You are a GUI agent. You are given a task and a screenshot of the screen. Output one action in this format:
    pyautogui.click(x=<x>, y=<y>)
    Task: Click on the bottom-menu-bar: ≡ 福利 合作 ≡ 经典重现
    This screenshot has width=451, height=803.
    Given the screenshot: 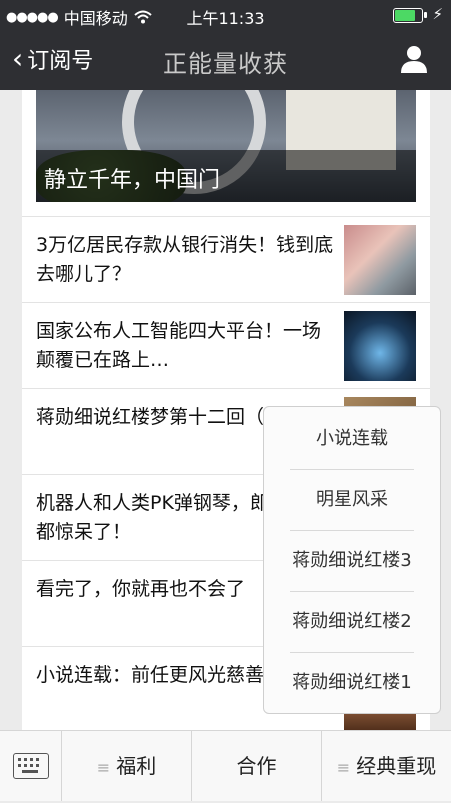 What is the action you would take?
    pyautogui.click(x=225, y=765)
    